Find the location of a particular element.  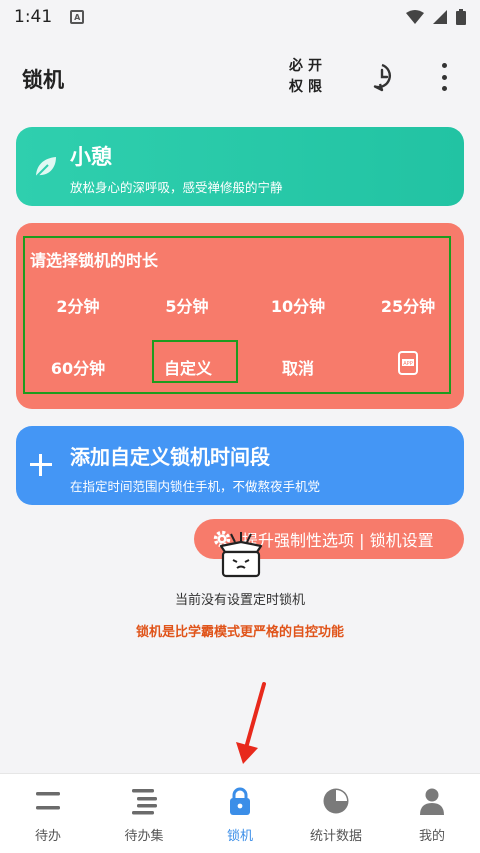

add-title: 添加自定义锁机时间段 is located at coordinates (170, 457).